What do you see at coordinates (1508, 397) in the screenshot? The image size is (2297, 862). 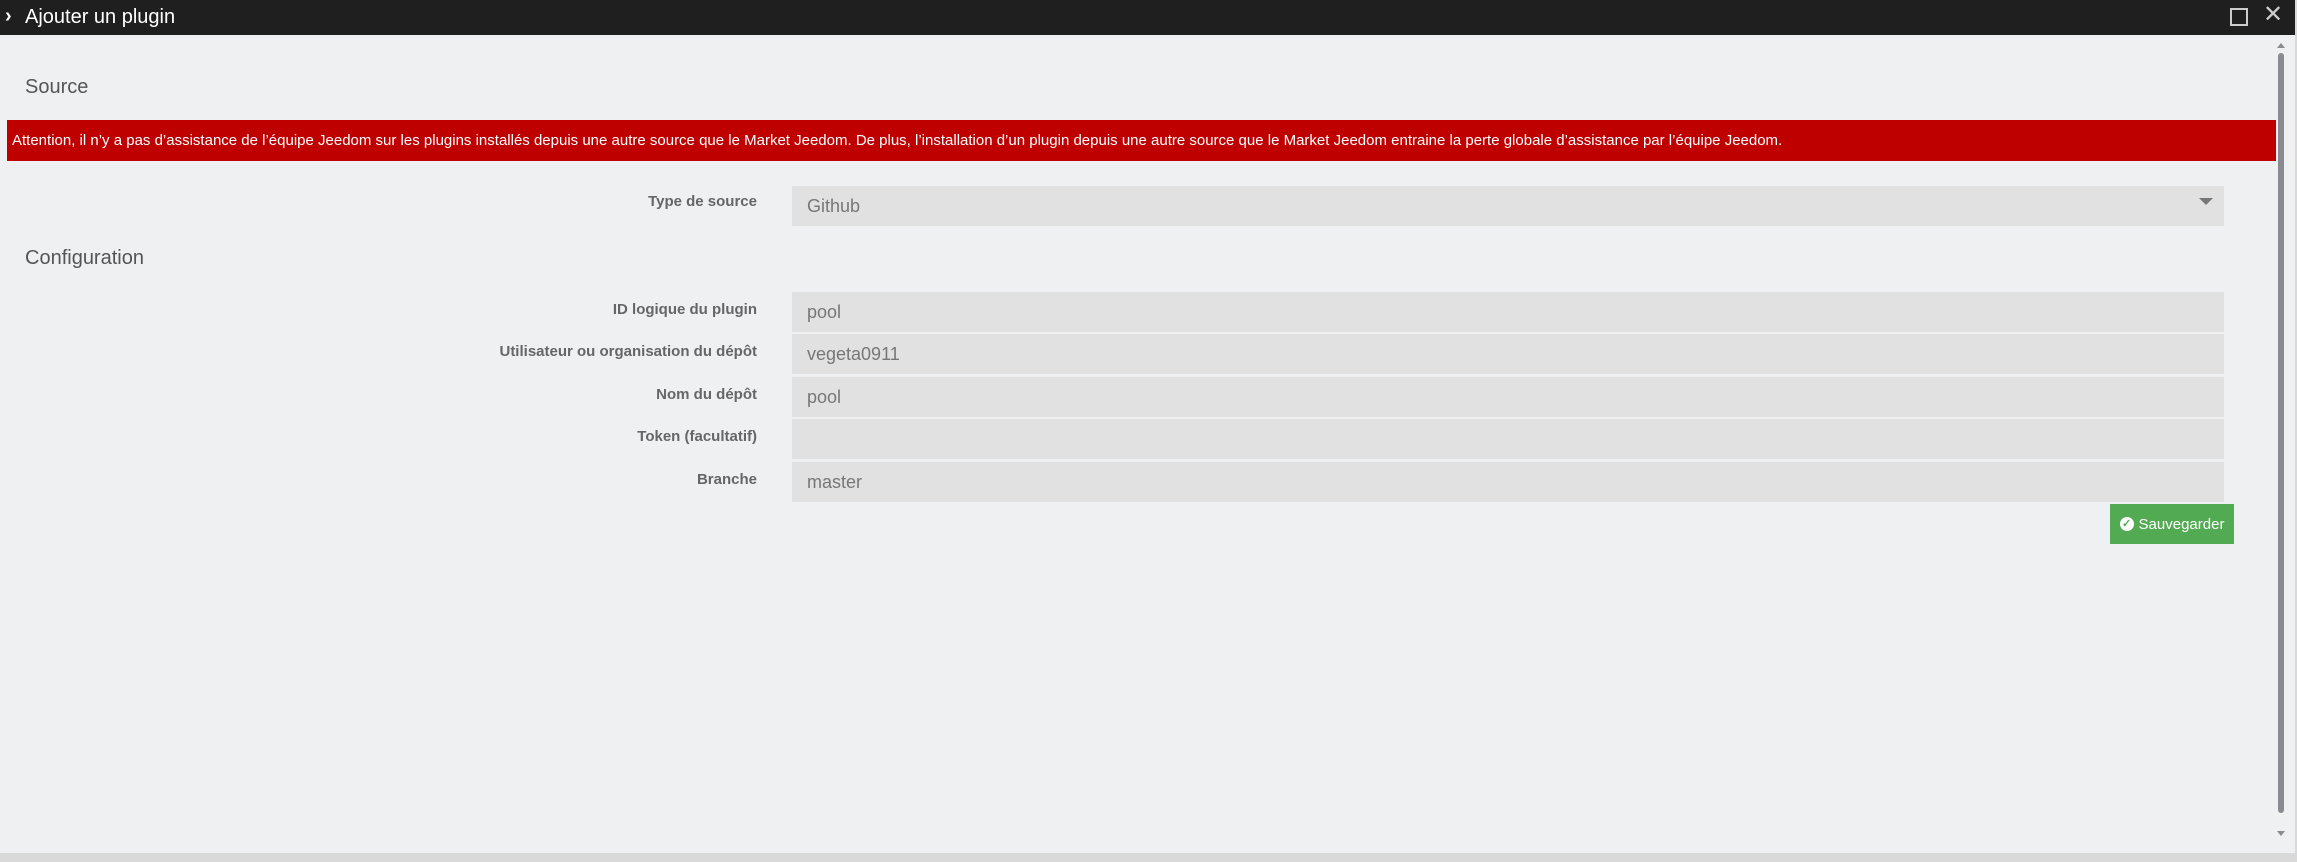 I see `repo-name-input` at bounding box center [1508, 397].